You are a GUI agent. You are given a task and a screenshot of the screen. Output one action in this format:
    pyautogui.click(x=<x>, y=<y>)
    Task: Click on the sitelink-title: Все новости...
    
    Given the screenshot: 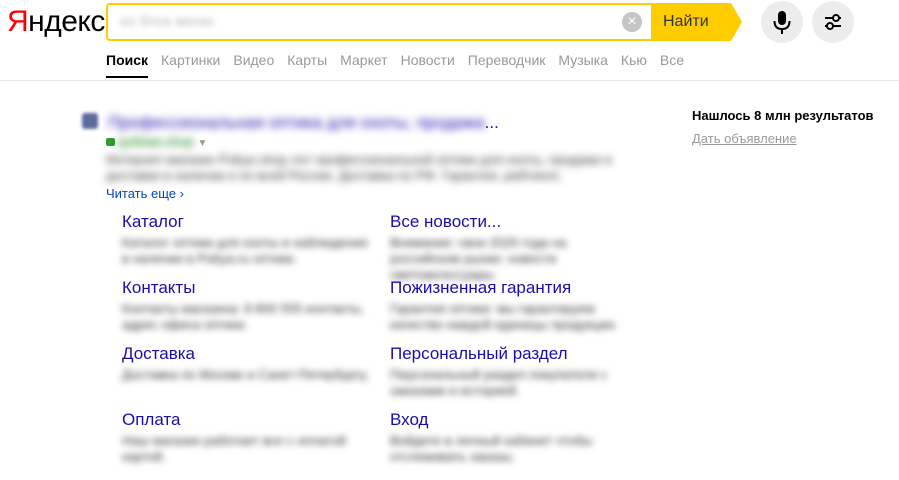 What is the action you would take?
    pyautogui.click(x=515, y=222)
    